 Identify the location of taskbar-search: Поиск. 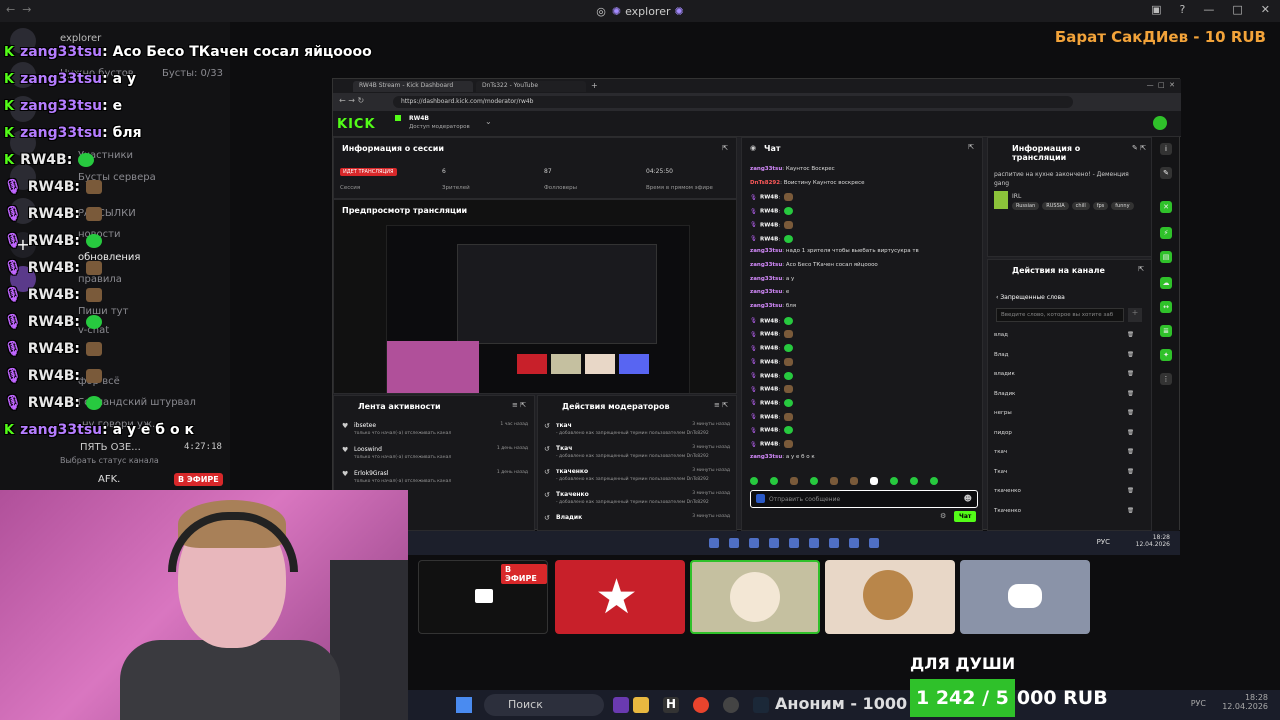
(544, 705).